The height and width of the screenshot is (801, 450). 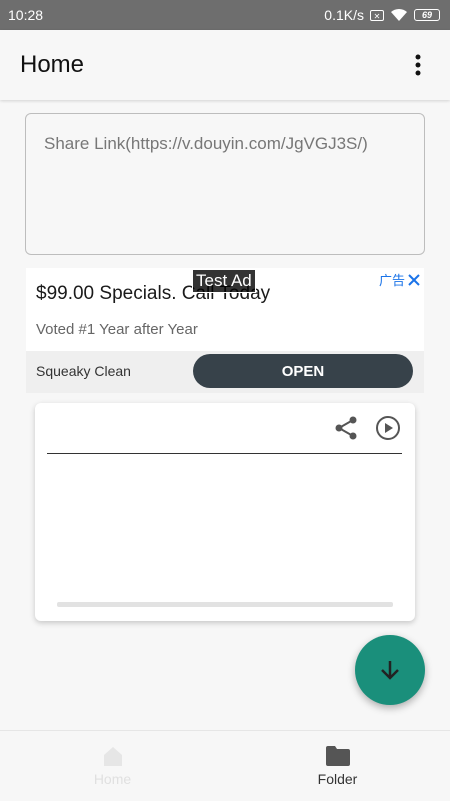 I want to click on status-bar: 10:28 0.1K/s ✕ 69, so click(x=225, y=15).